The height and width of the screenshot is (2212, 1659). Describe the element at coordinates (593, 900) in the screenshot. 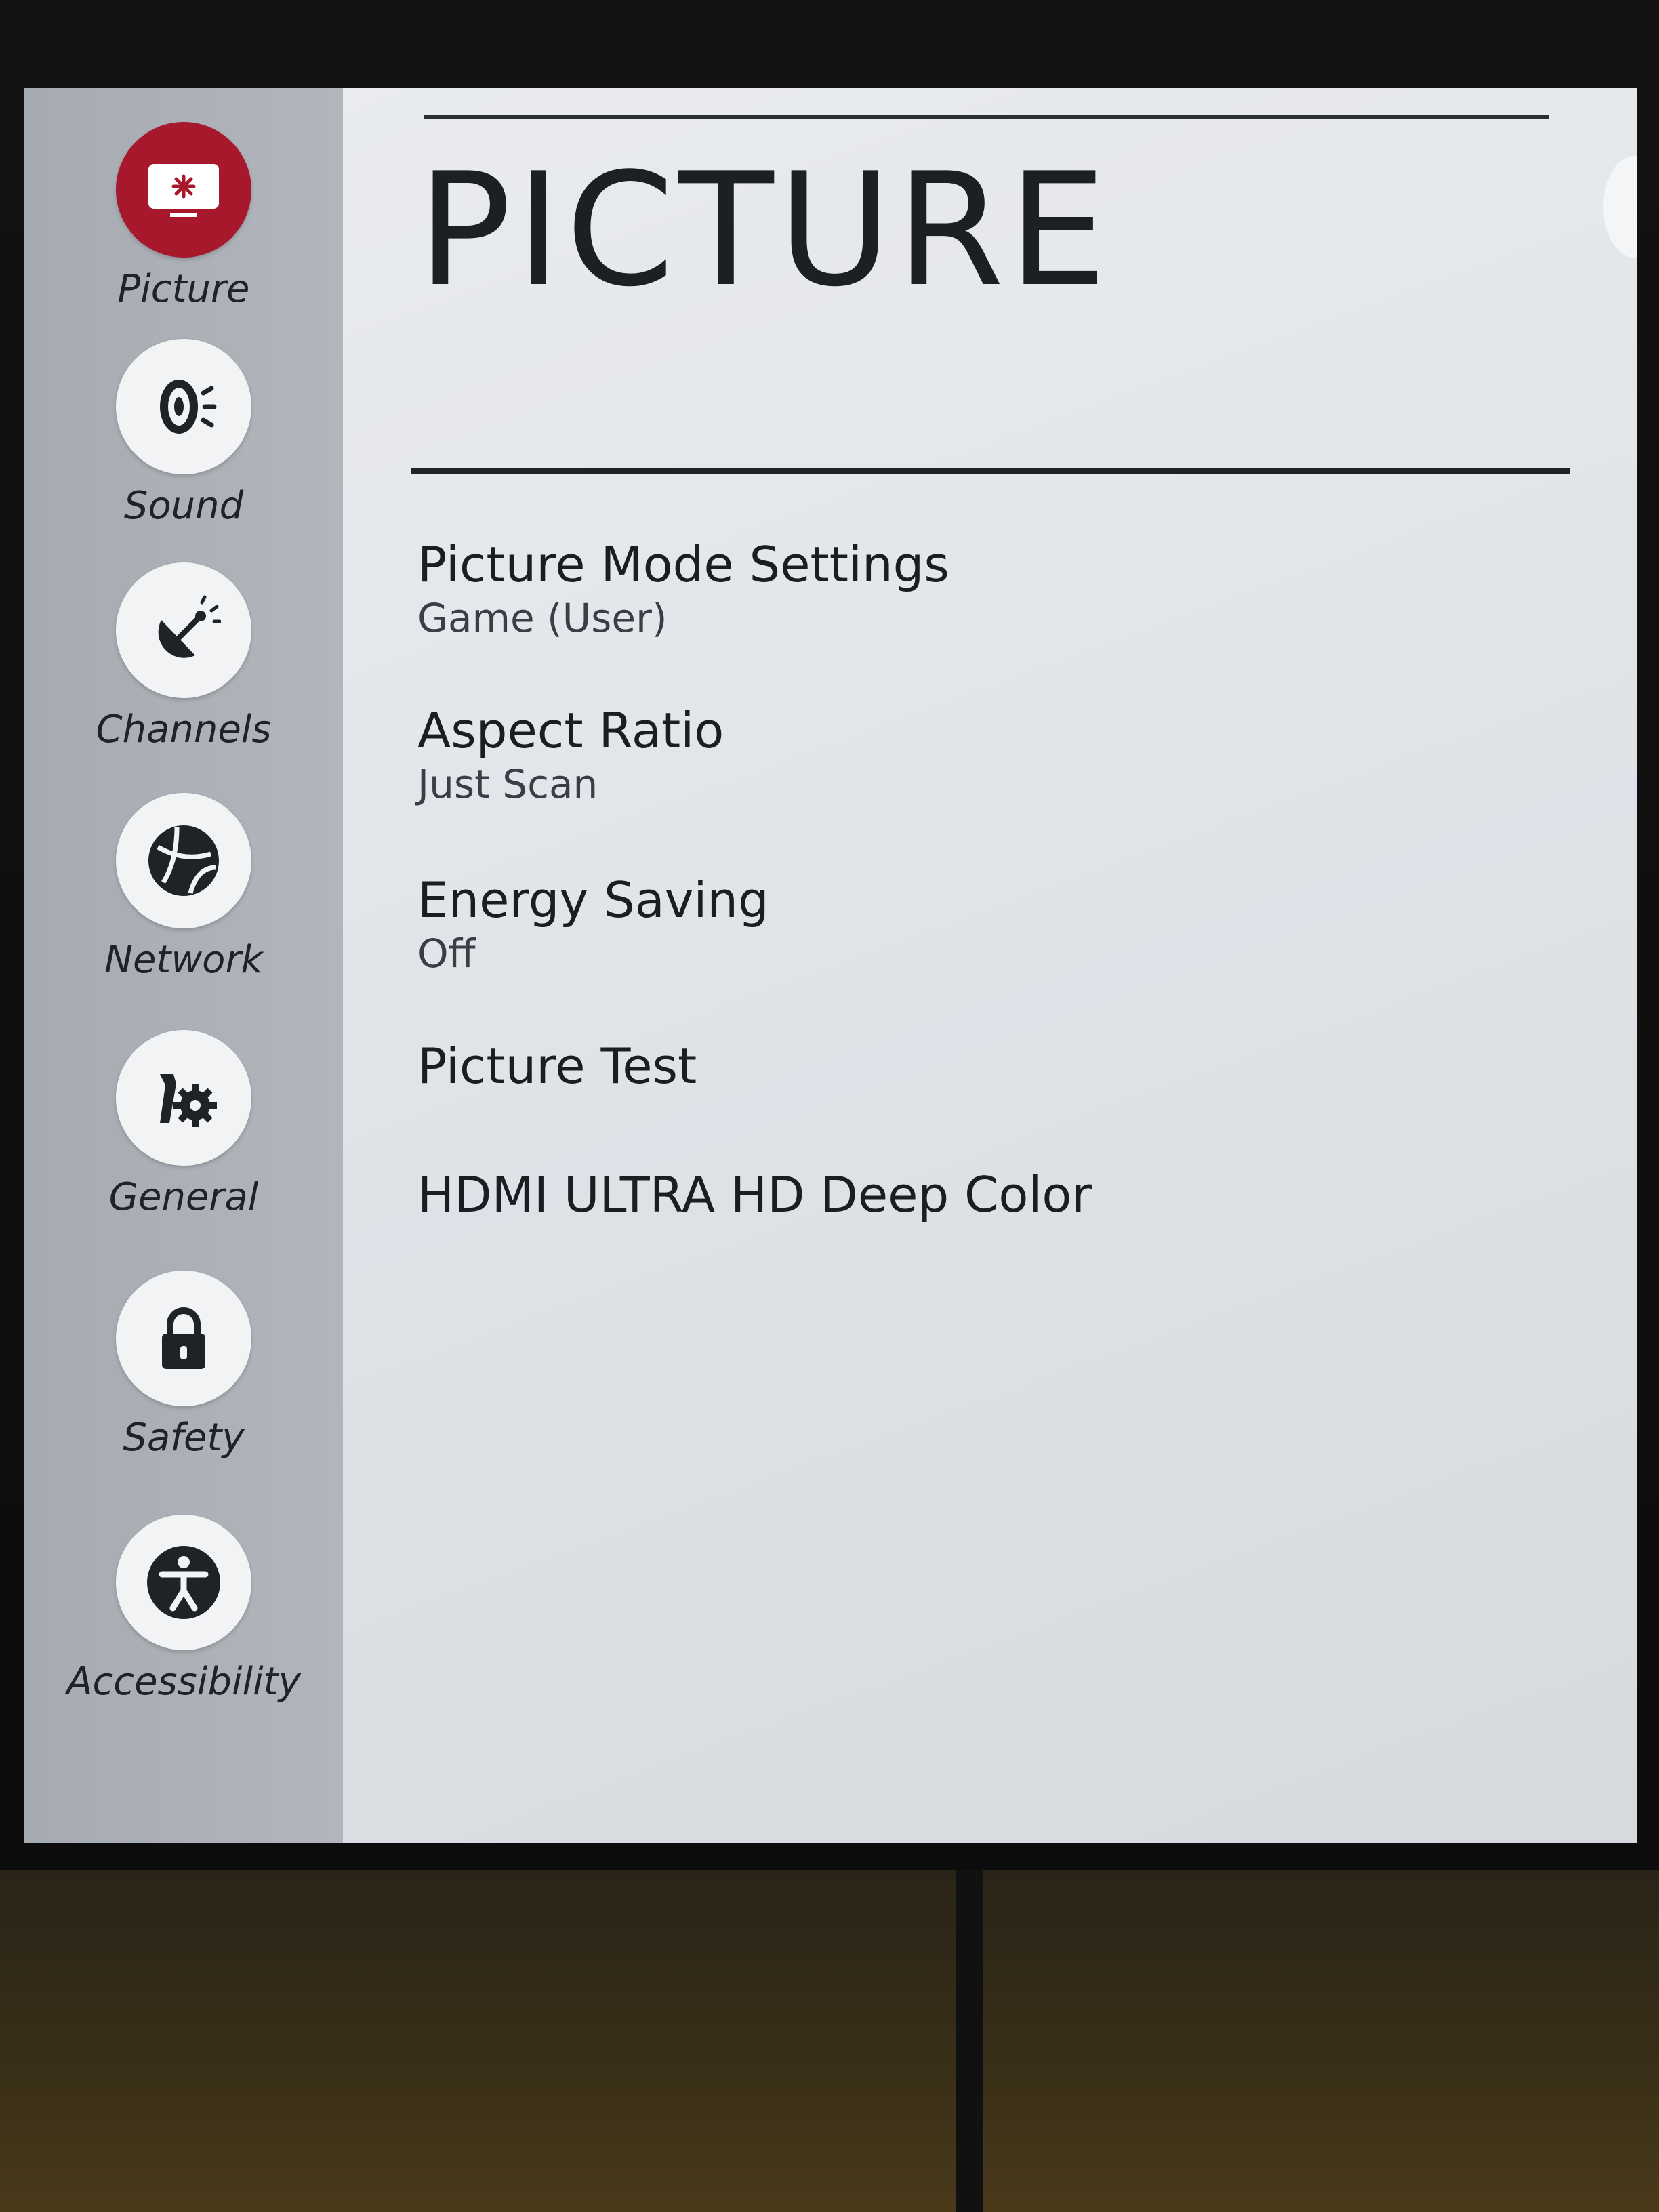

I see `menu-item-label: Energy Saving` at that location.